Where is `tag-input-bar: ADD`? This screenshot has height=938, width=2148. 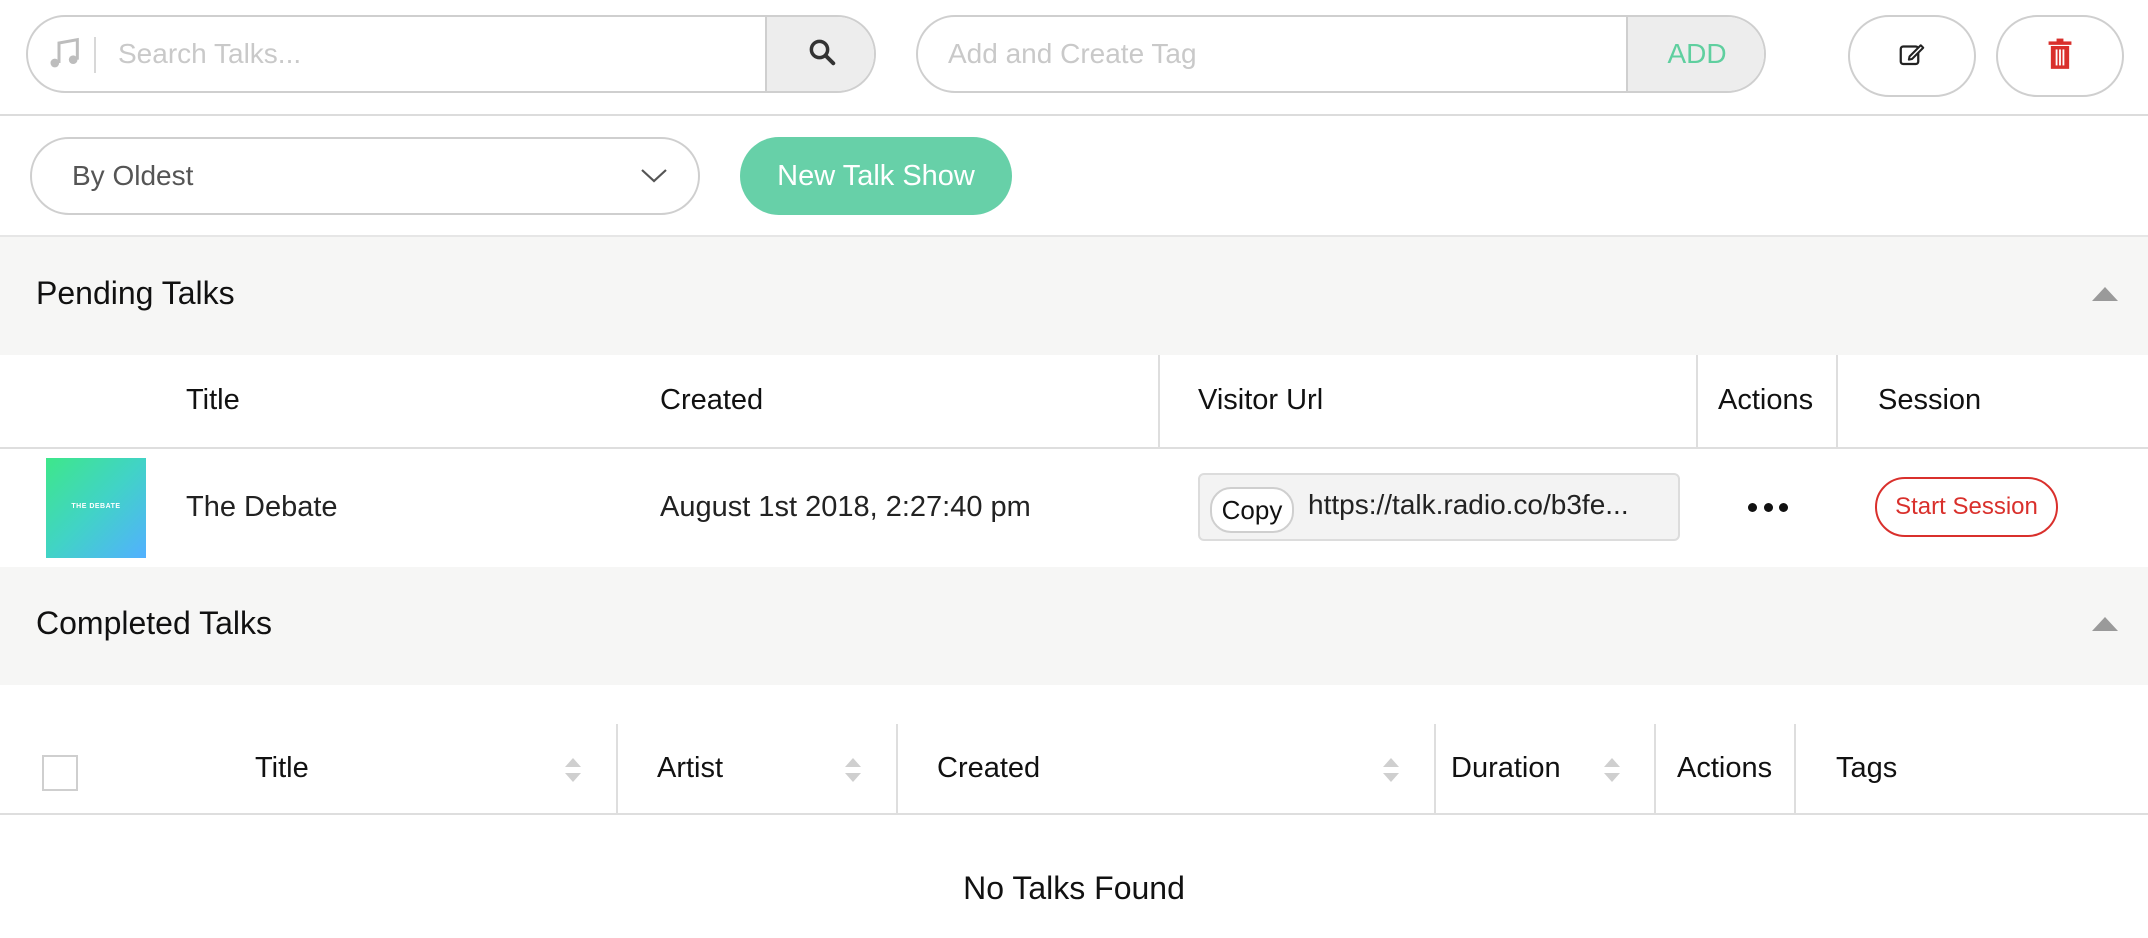 tag-input-bar: ADD is located at coordinates (1341, 54).